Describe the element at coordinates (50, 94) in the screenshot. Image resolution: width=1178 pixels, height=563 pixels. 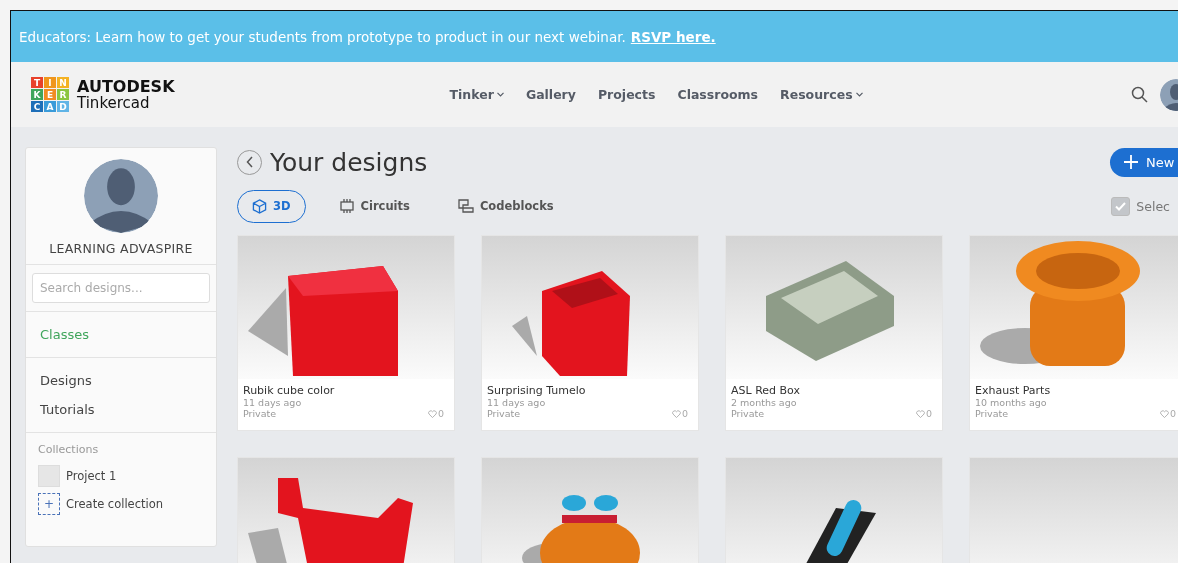
I see `logo-tile: E` at that location.